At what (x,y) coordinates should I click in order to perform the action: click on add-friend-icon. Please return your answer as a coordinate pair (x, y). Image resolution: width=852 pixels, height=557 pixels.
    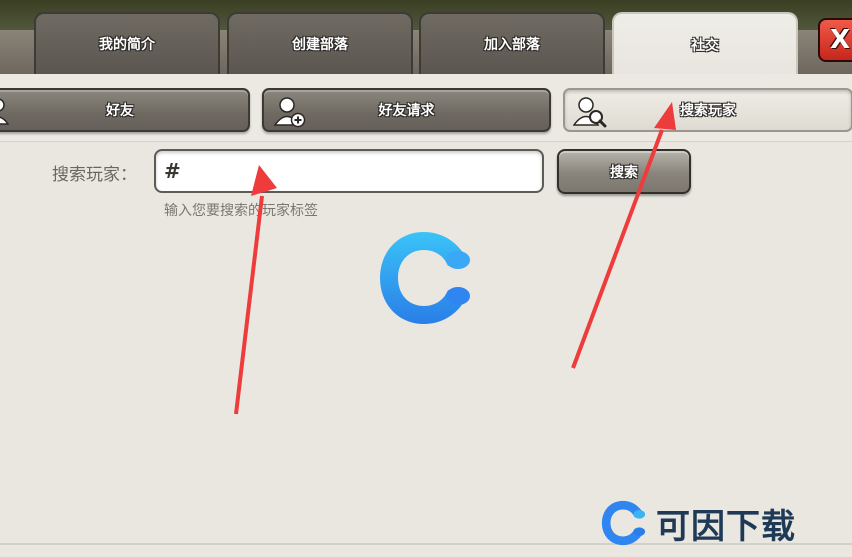
    Looking at the image, I should click on (289, 112).